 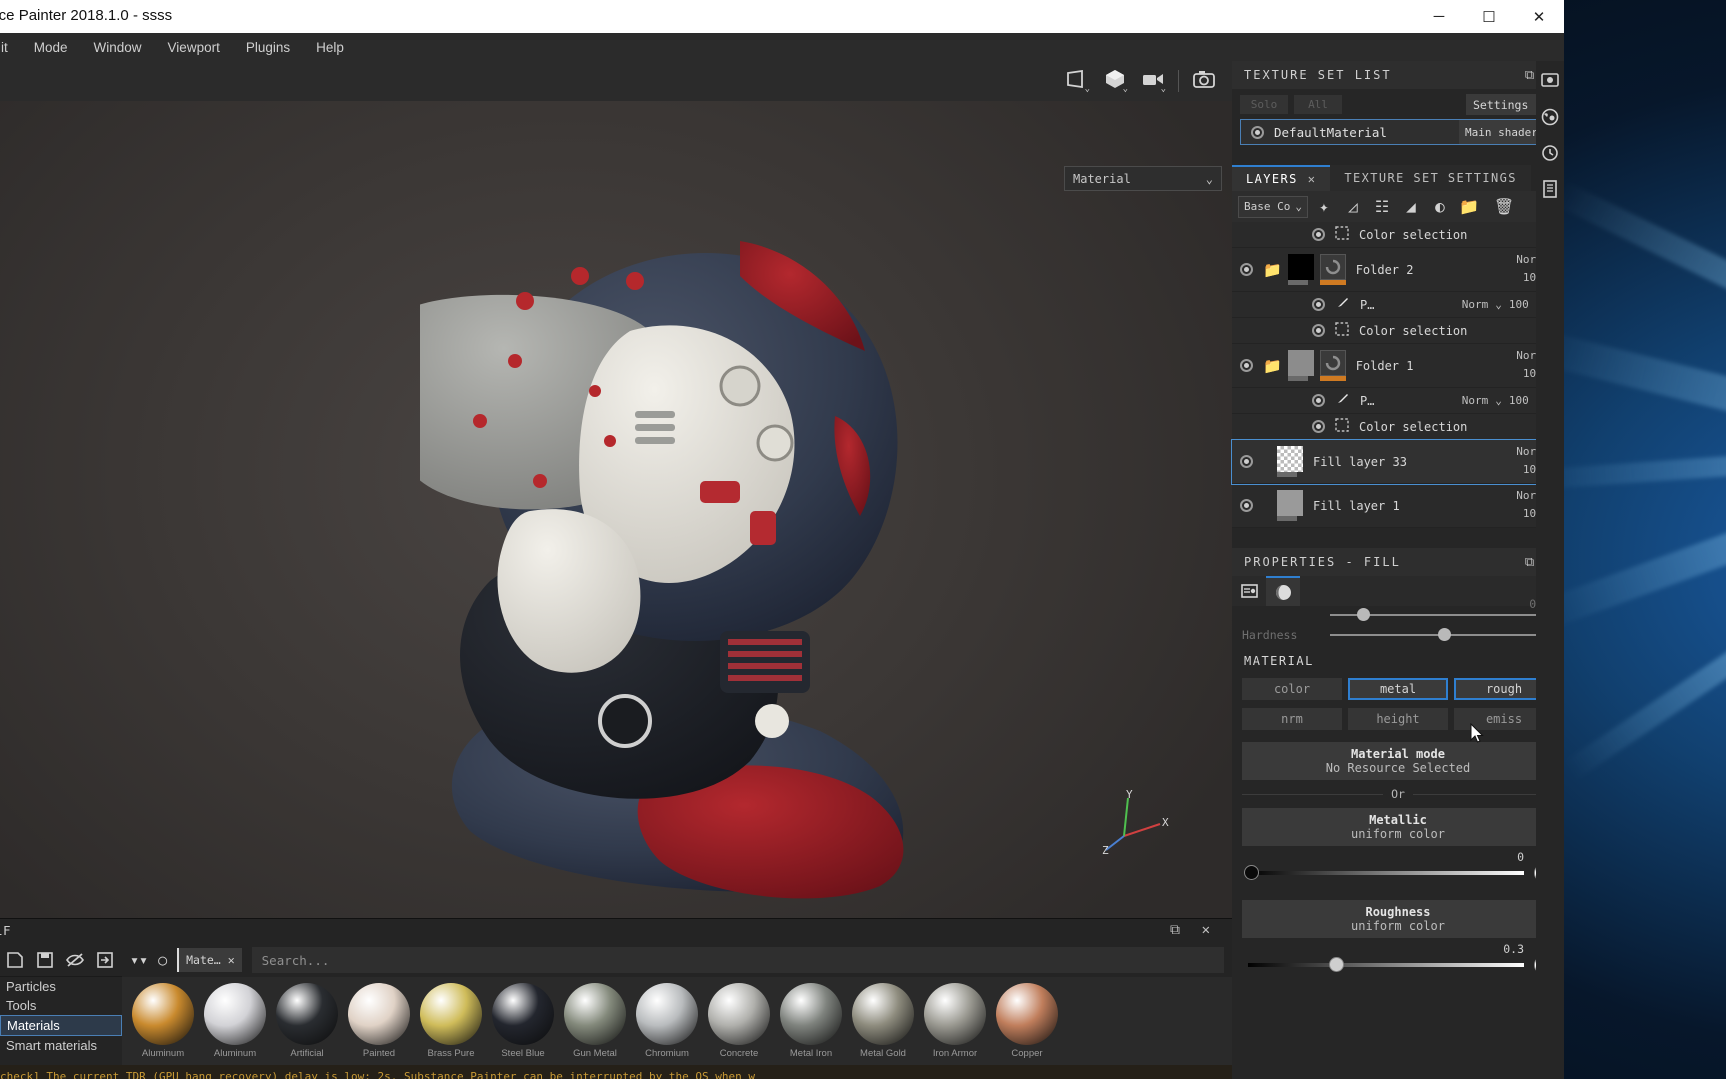 I want to click on shelf-category-tools: Tools, so click(x=61, y=1005).